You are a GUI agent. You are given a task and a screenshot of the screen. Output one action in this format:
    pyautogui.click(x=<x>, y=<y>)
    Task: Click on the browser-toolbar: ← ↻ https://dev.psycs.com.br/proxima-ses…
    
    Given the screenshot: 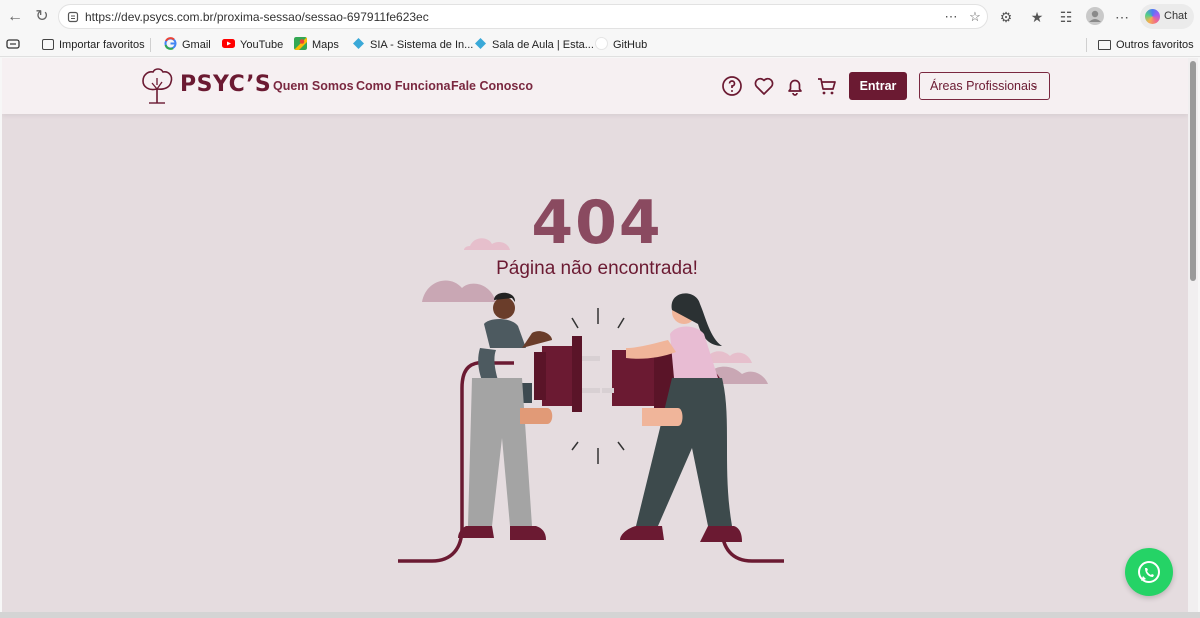 What is the action you would take?
    pyautogui.click(x=600, y=16)
    